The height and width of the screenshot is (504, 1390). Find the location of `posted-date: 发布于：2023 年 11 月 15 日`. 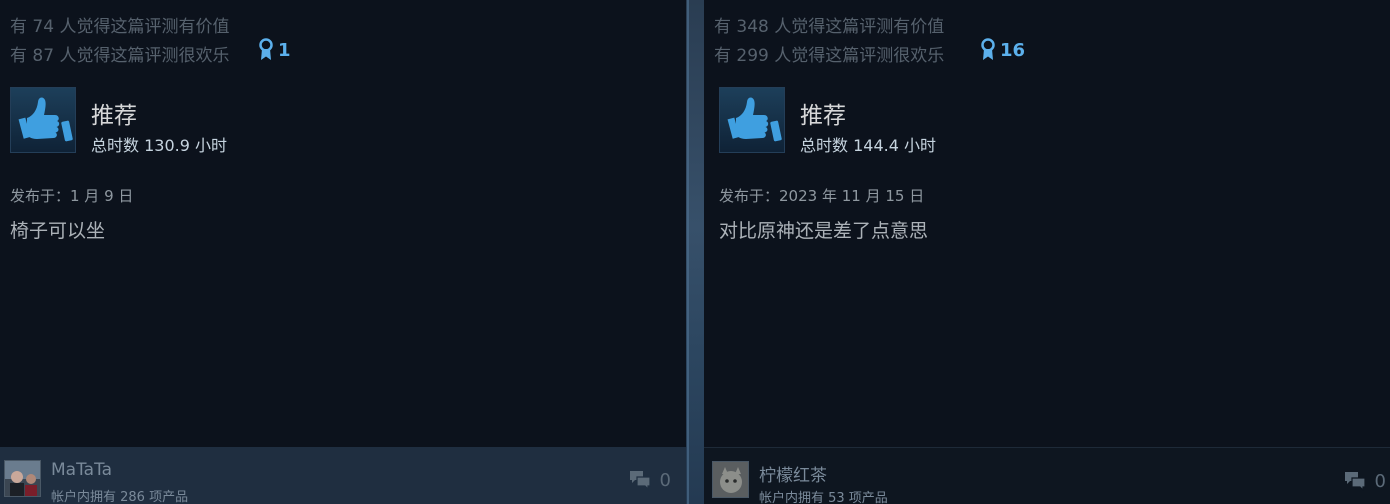

posted-date: 发布于：2023 年 11 月 15 日 is located at coordinates (822, 196).